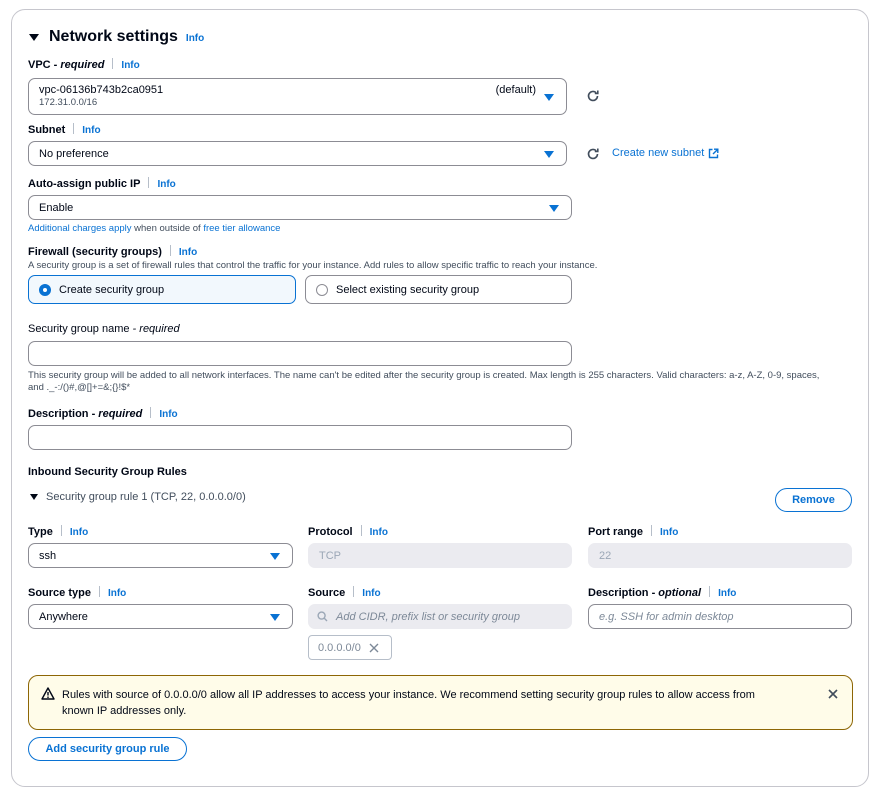 This screenshot has width=880, height=795. I want to click on subnet-info-link: Info, so click(91, 130).